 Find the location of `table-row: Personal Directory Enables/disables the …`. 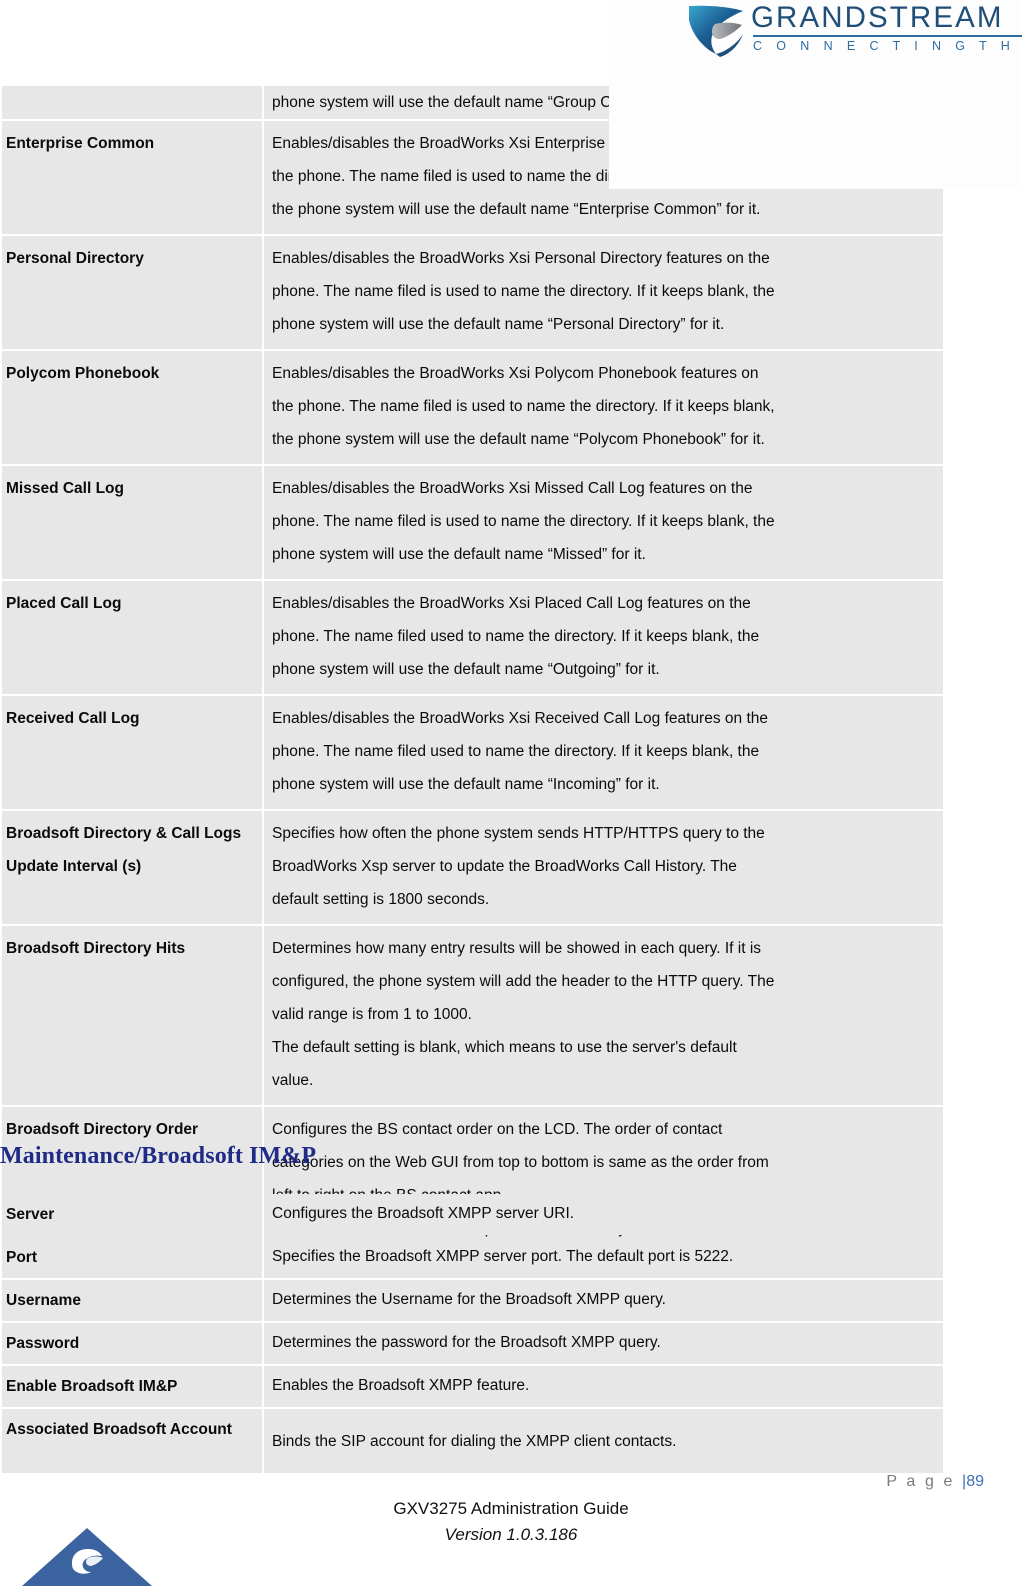

table-row: Personal Directory Enables/disables the … is located at coordinates (472, 292).